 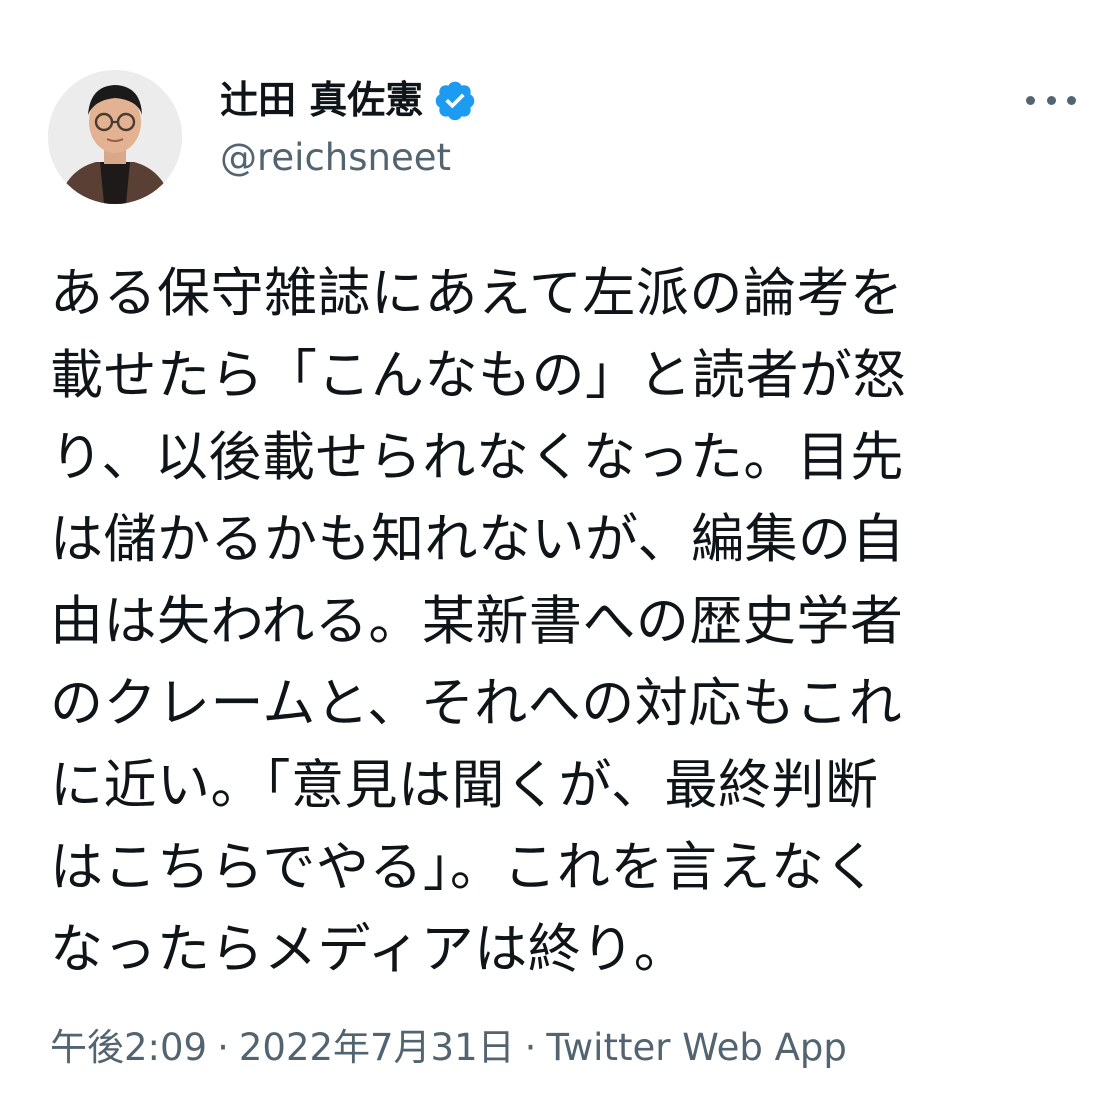 What do you see at coordinates (477, 457) in the screenshot?
I see `tweet-text-line: り、以後載せられなくなった。目先` at bounding box center [477, 457].